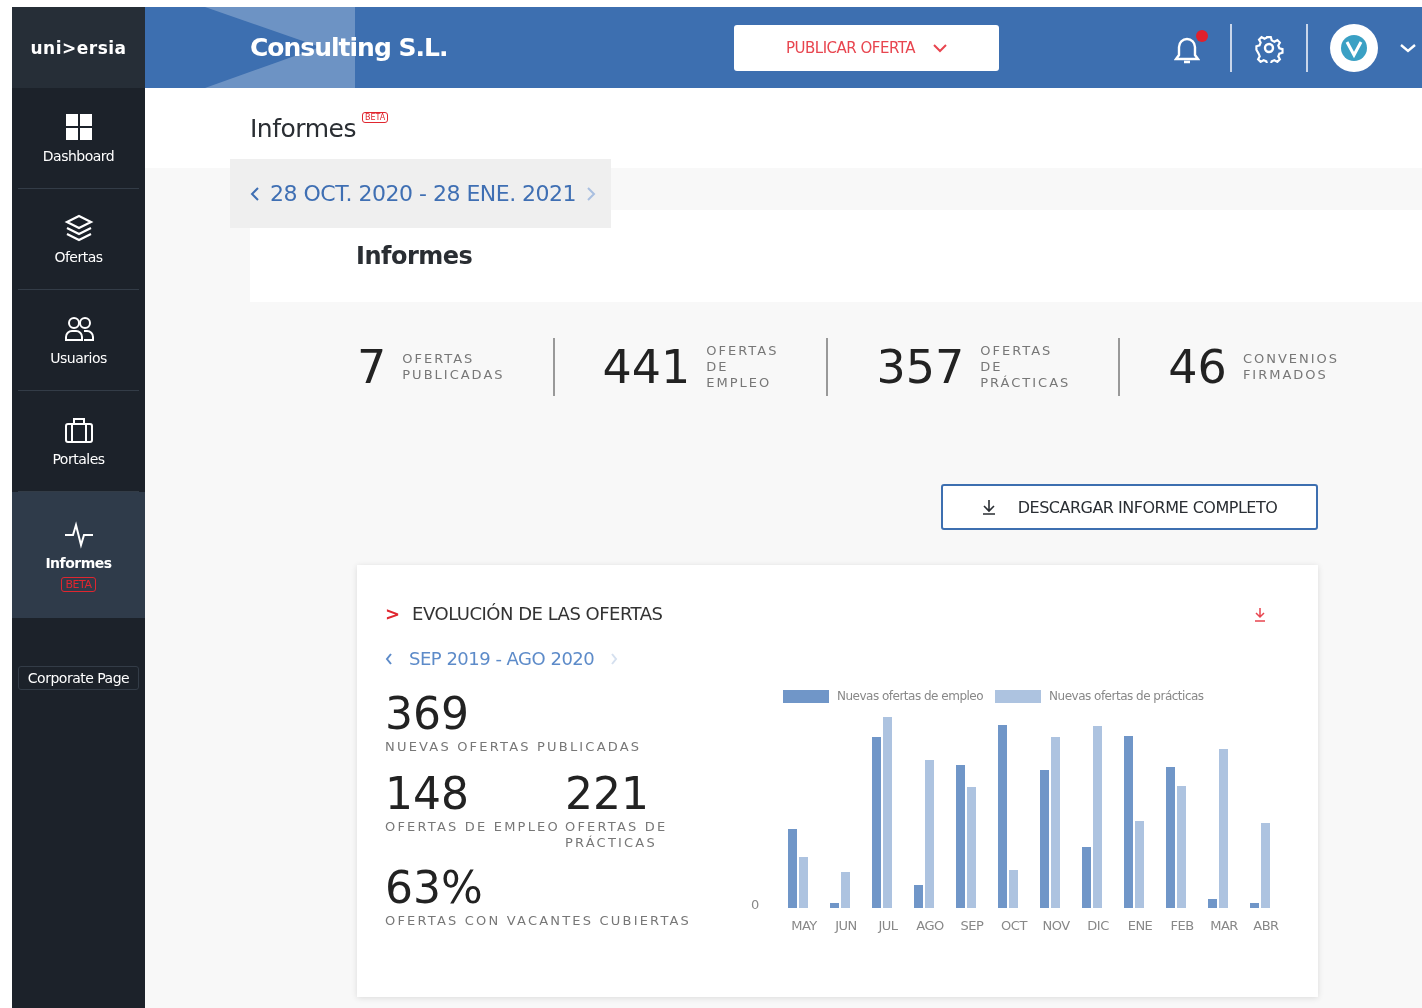  Describe the element at coordinates (1098, 925) in the screenshot. I see `month-label: DIC` at that location.